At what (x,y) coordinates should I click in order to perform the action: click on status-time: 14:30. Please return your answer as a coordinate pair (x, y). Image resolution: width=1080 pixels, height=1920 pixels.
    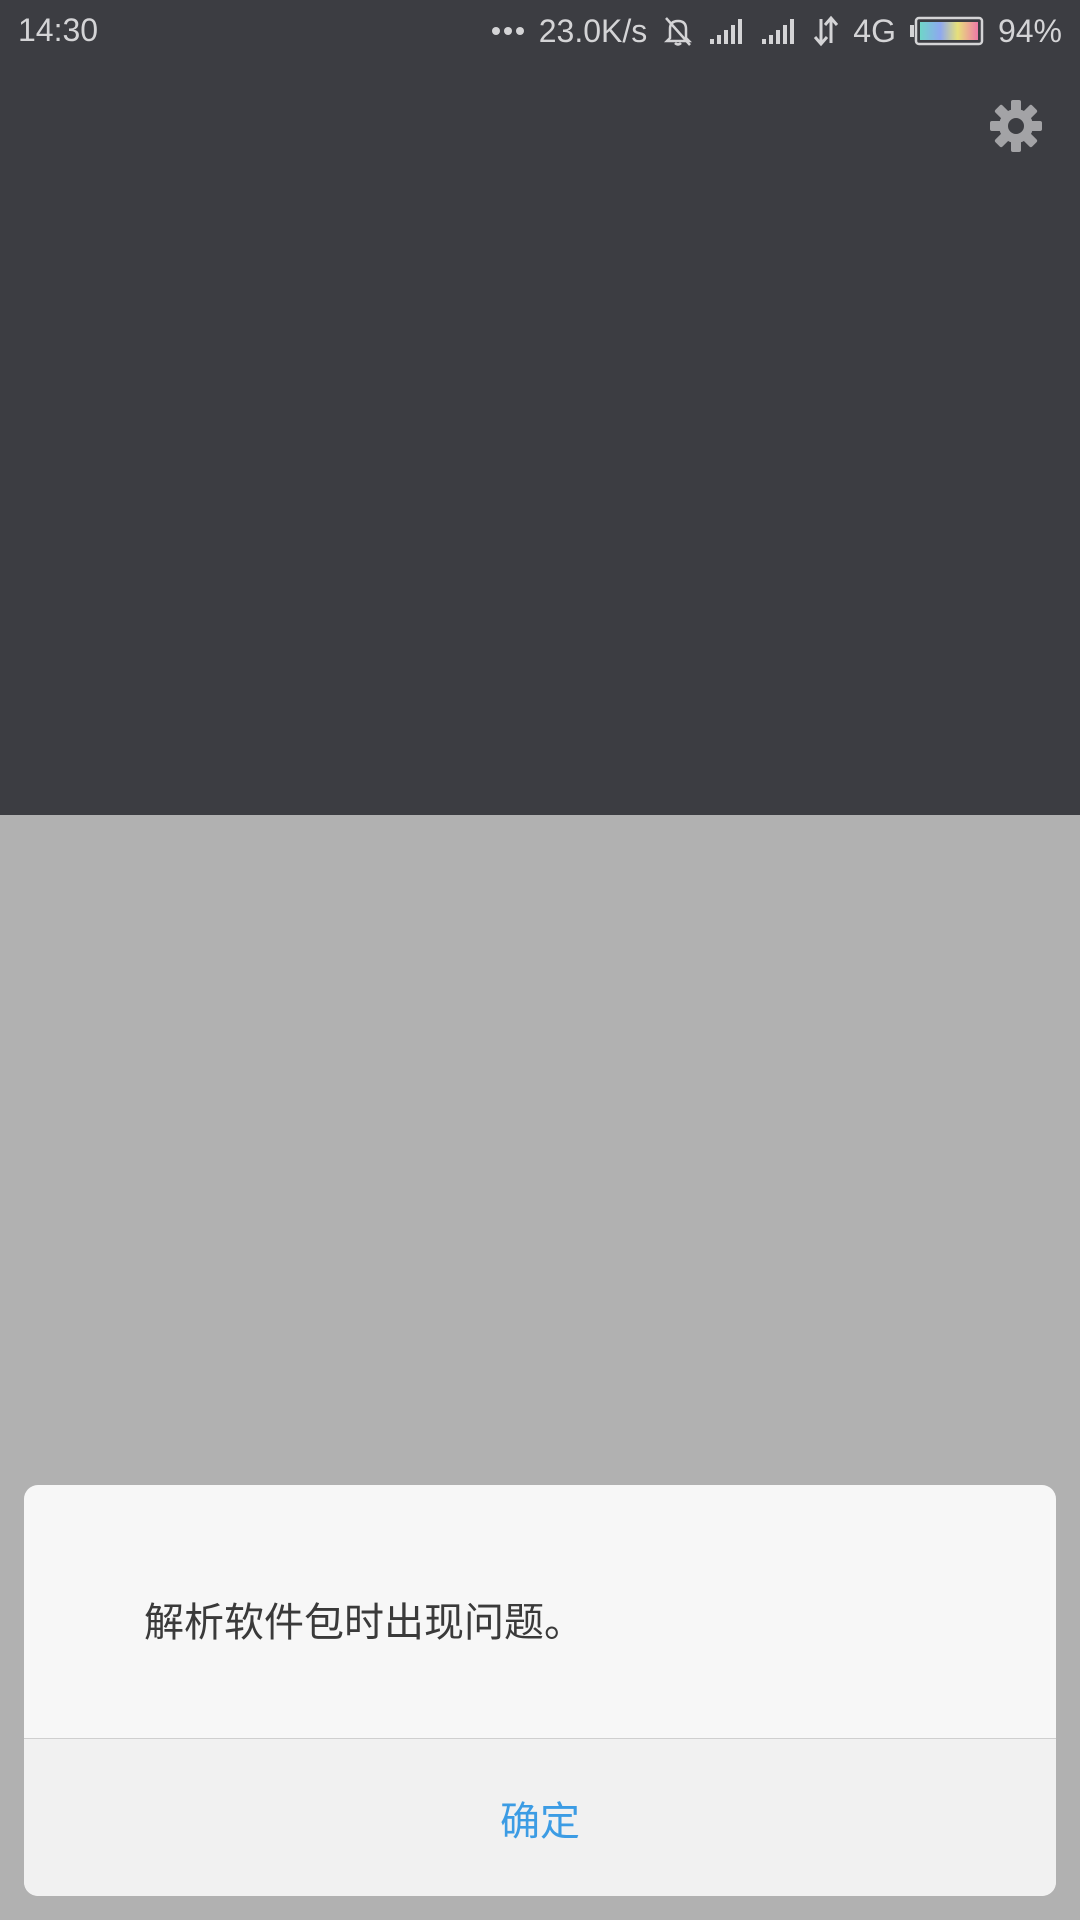
    Looking at the image, I should click on (58, 30).